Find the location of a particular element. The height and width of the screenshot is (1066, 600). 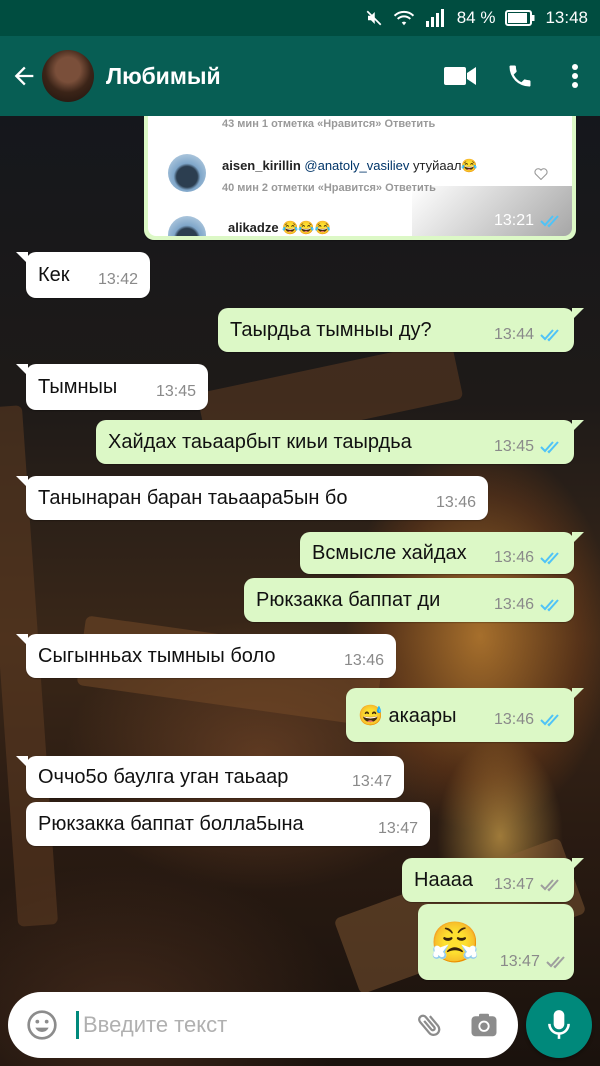

heart-icon is located at coordinates (541, 174).